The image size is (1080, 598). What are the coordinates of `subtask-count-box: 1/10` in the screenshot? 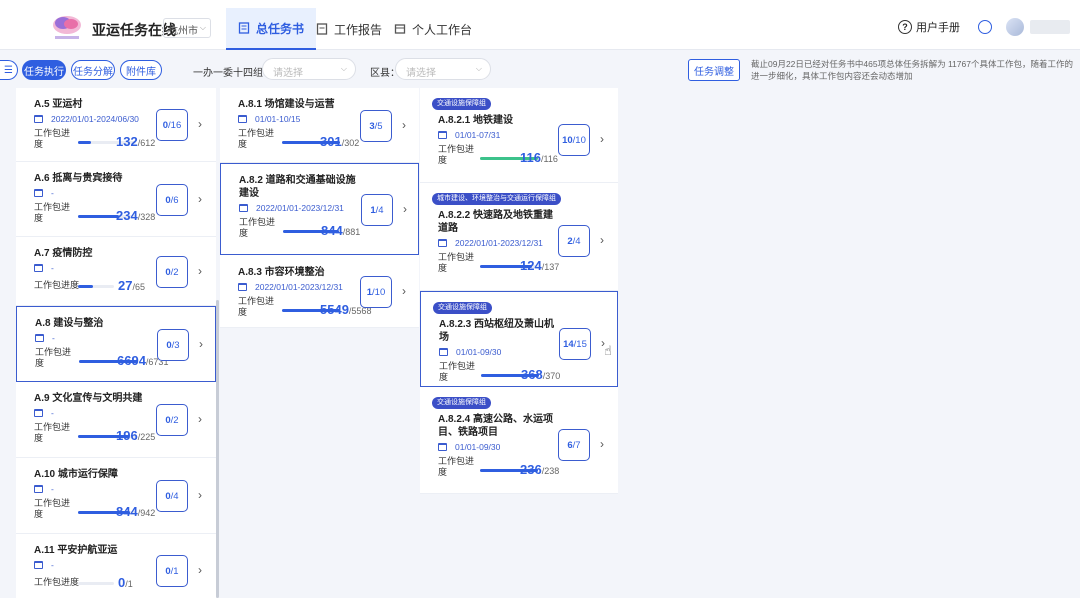 It's located at (376, 292).